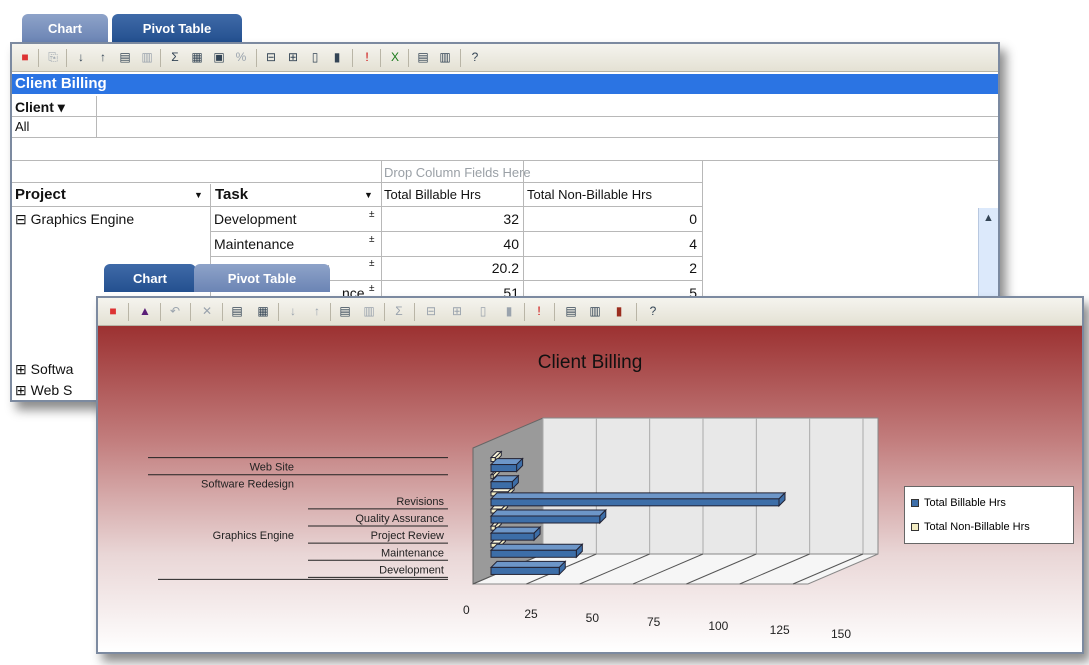  I want to click on billable-cell: 20.2, so click(505, 268).